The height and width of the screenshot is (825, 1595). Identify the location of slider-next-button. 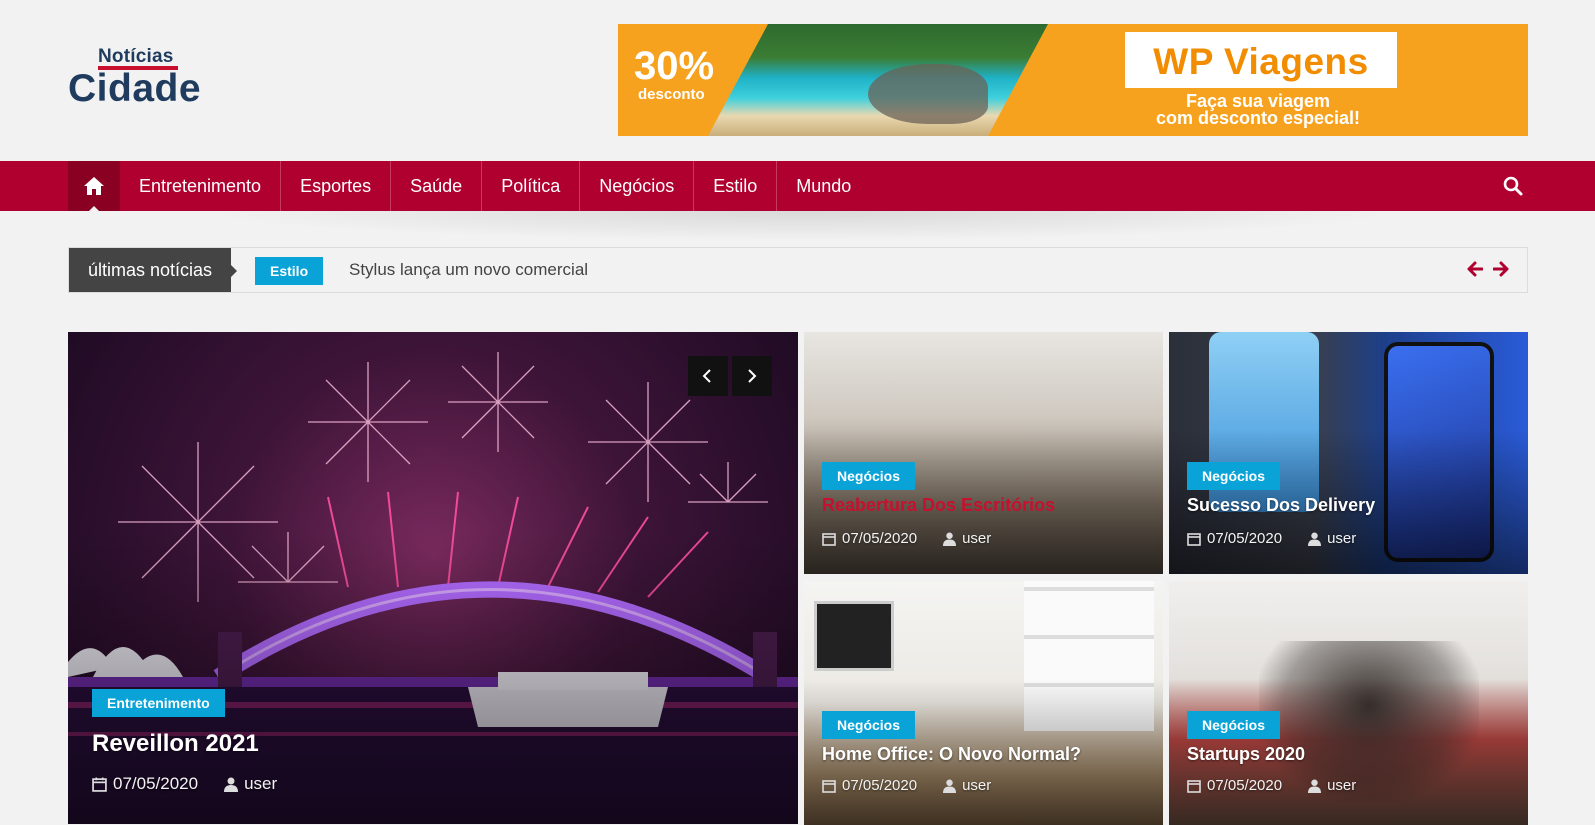
(752, 376).